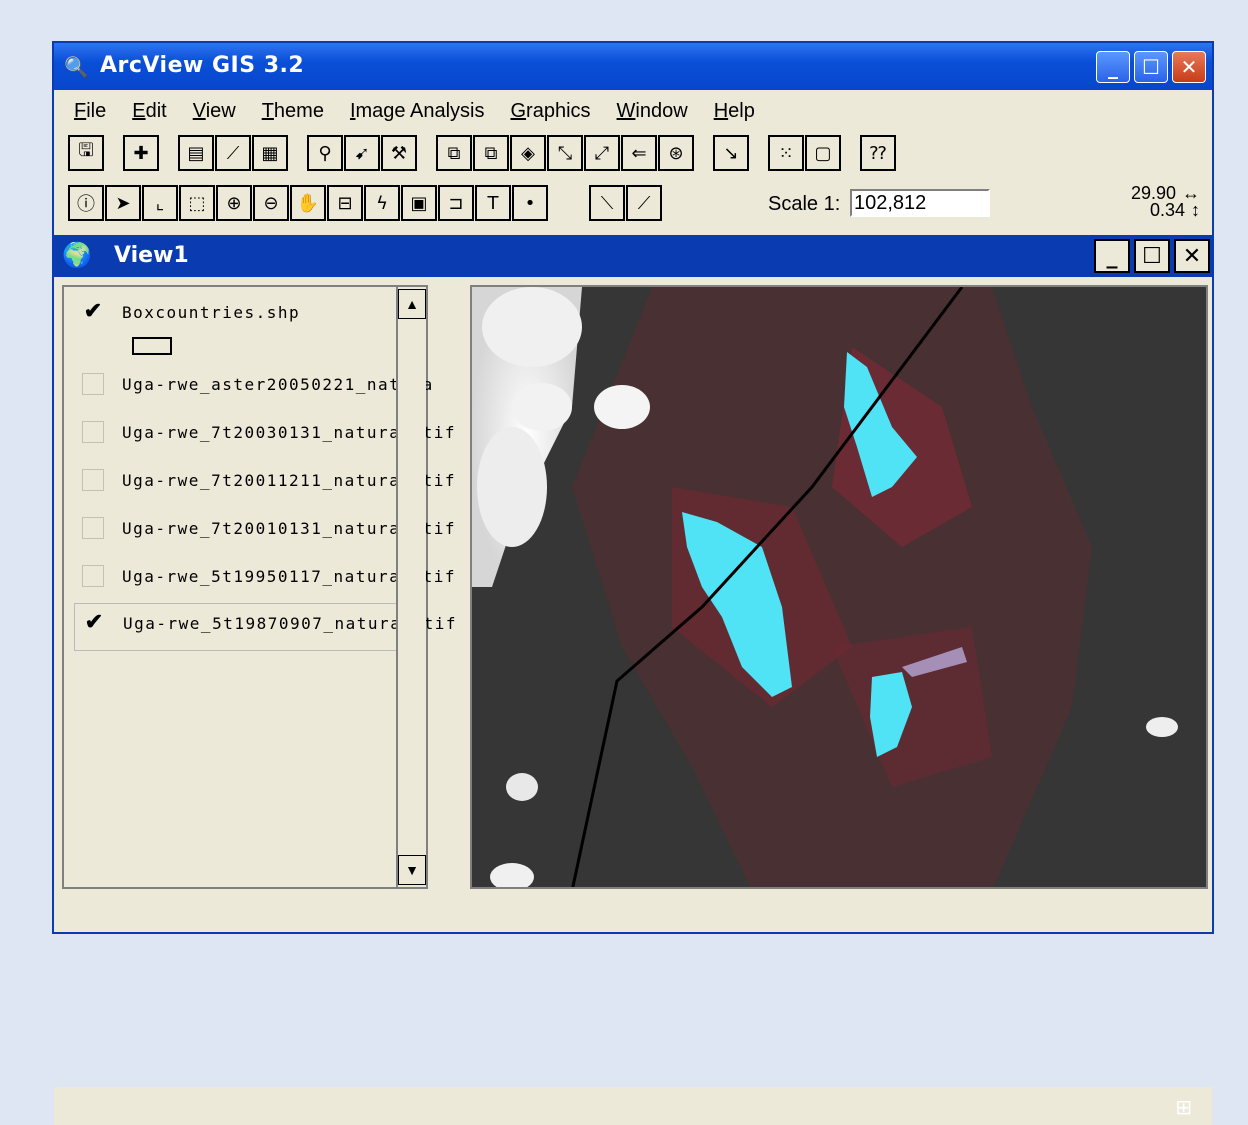 The width and height of the screenshot is (1248, 1125). Describe the element at coordinates (1183, 1107) in the screenshot. I see `resize-grip-icon: ⊞` at that location.